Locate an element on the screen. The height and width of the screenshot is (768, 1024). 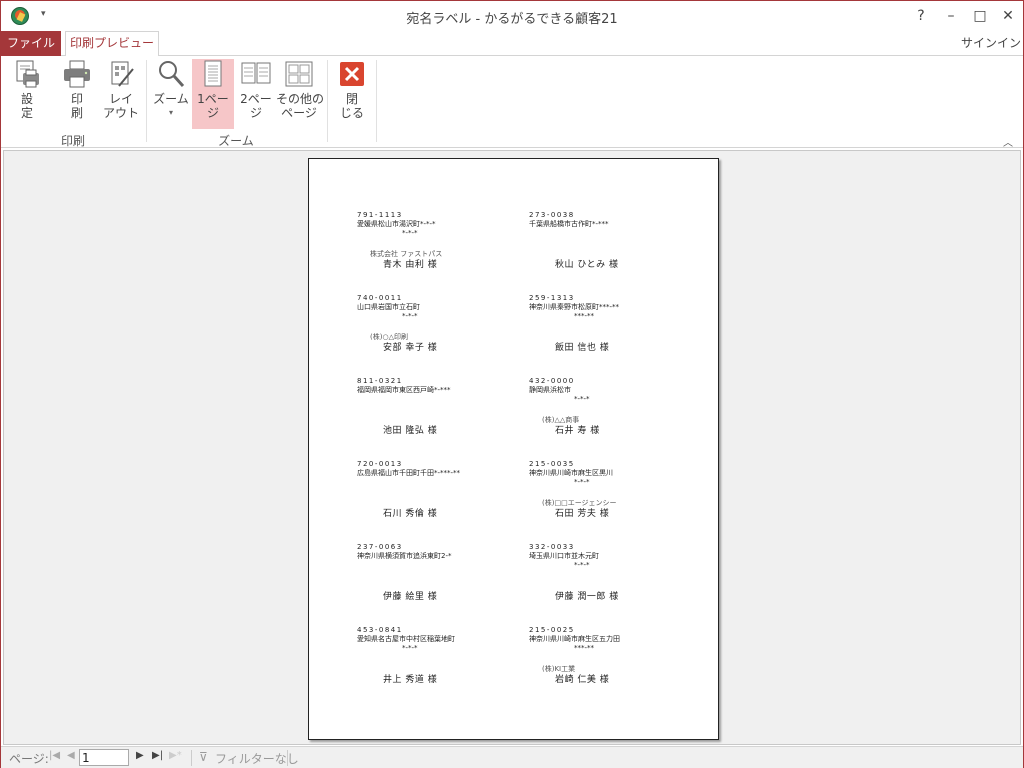
single-page-icon is located at coordinates (213, 74).